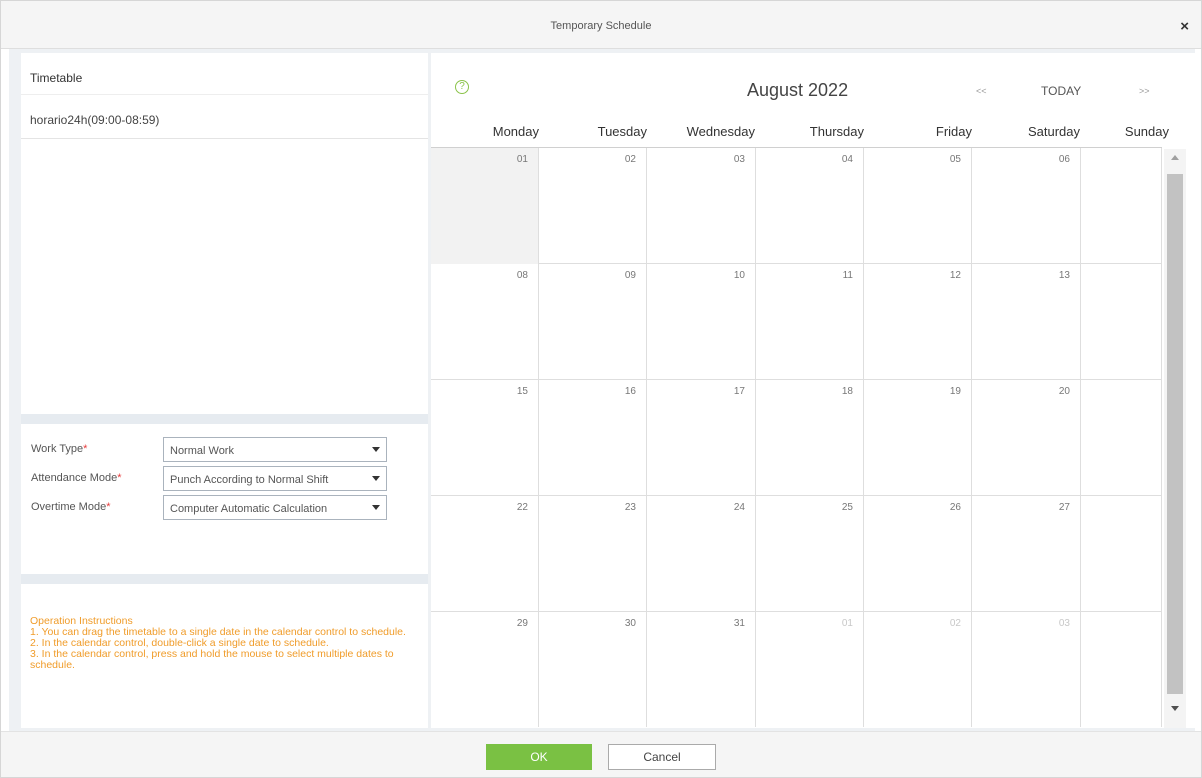 This screenshot has width=1202, height=778. I want to click on scrollbar-thumb, so click(1175, 434).